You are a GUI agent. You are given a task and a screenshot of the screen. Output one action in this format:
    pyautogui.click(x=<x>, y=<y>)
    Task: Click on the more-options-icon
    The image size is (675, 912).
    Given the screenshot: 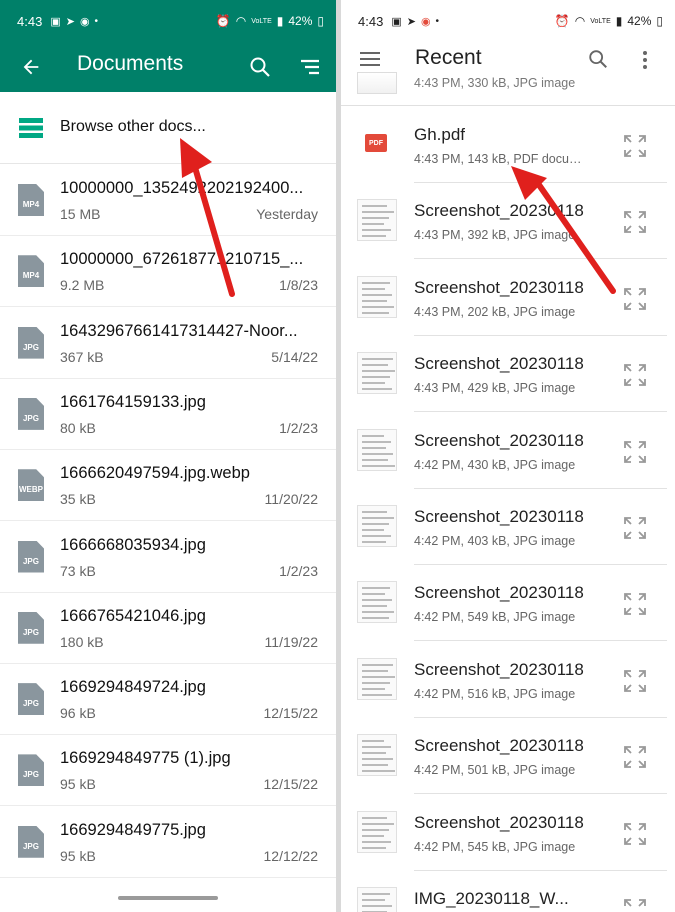 What is the action you would take?
    pyautogui.click(x=645, y=60)
    